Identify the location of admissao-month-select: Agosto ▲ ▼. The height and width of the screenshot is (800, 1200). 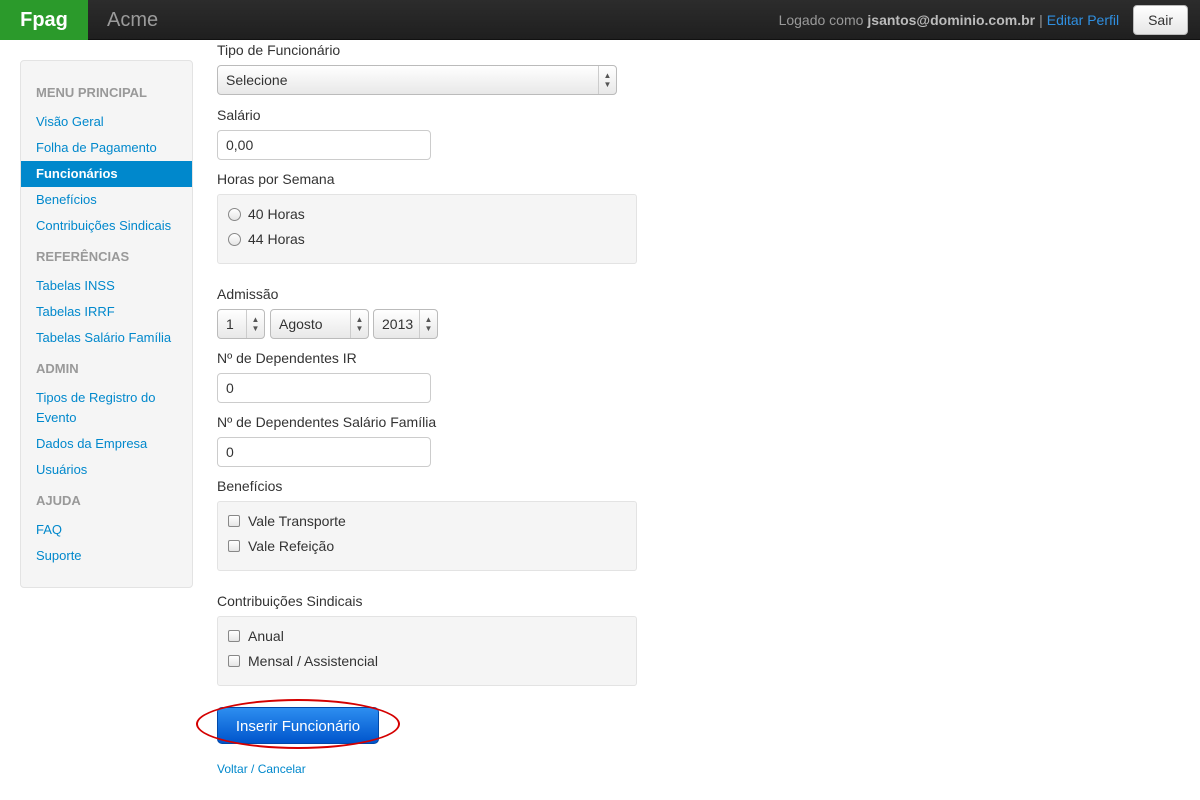
(319, 324).